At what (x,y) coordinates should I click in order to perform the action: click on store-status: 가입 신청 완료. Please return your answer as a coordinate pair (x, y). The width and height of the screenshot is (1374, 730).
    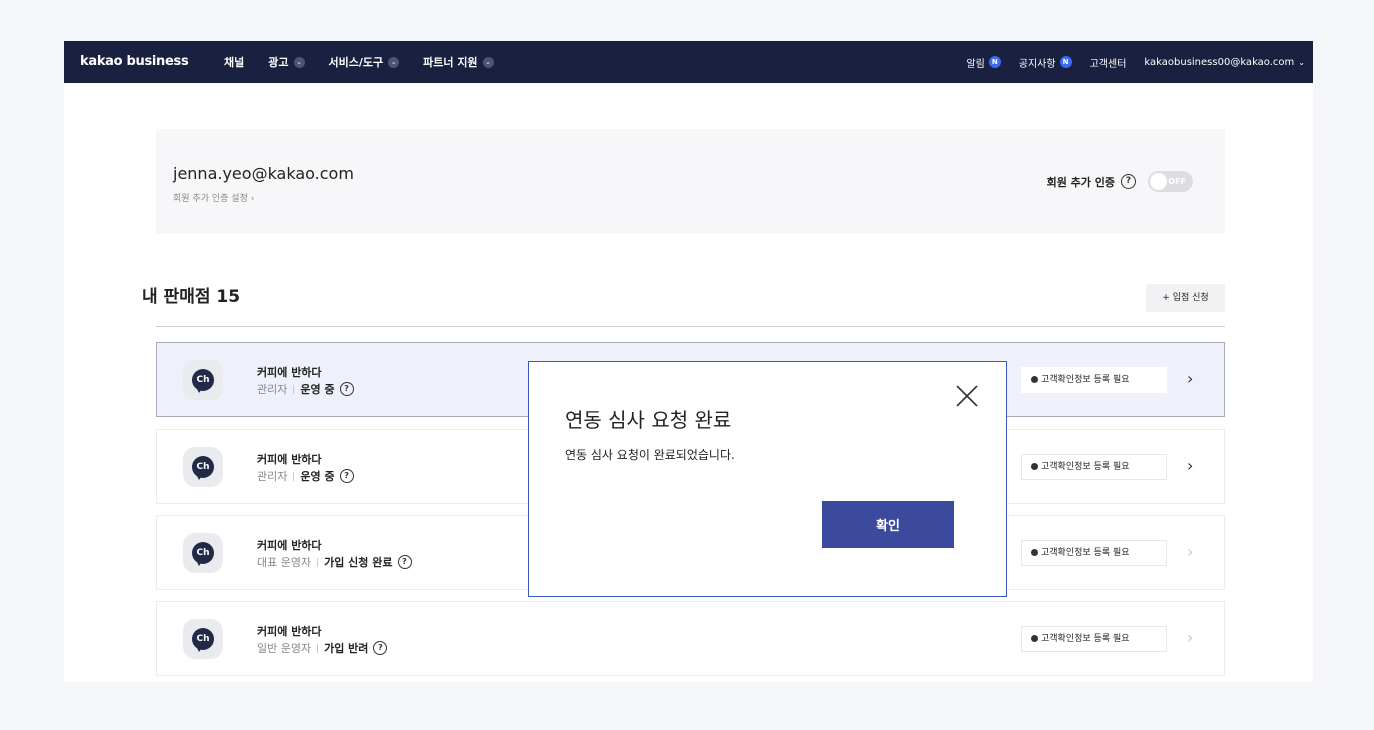
    Looking at the image, I should click on (358, 562).